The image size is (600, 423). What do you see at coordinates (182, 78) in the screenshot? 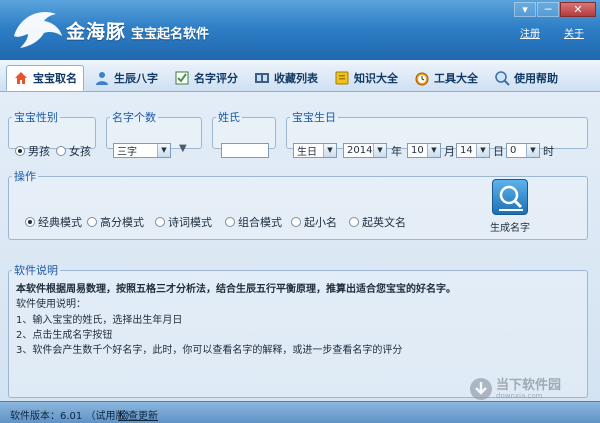
I see `score-sheet-icon` at bounding box center [182, 78].